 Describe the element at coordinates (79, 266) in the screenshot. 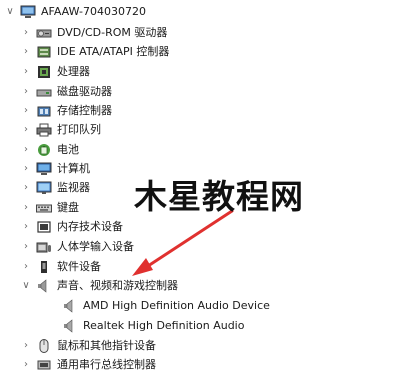

I see `category-label: 软件设备` at that location.